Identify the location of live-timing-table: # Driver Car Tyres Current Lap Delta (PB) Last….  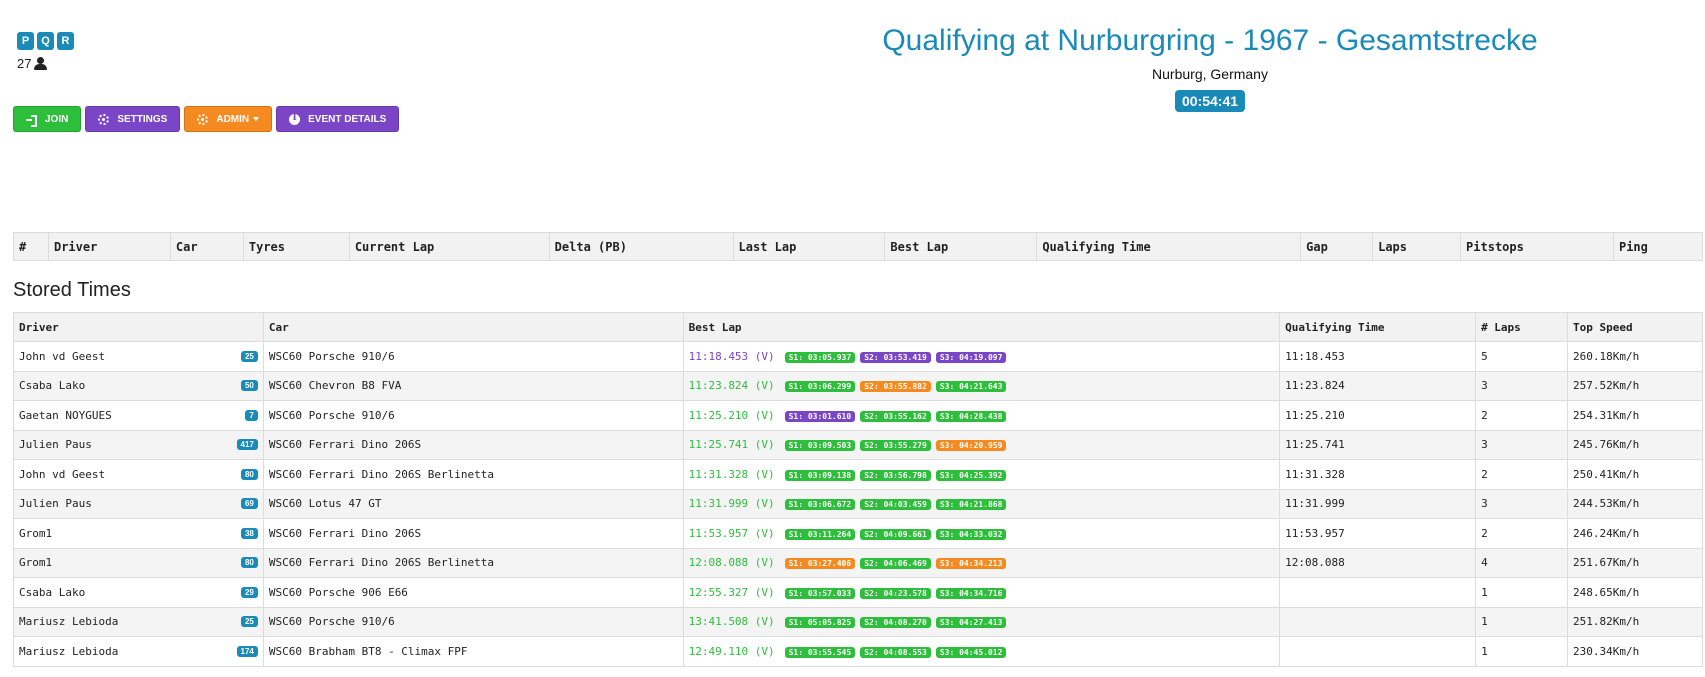
(858, 246).